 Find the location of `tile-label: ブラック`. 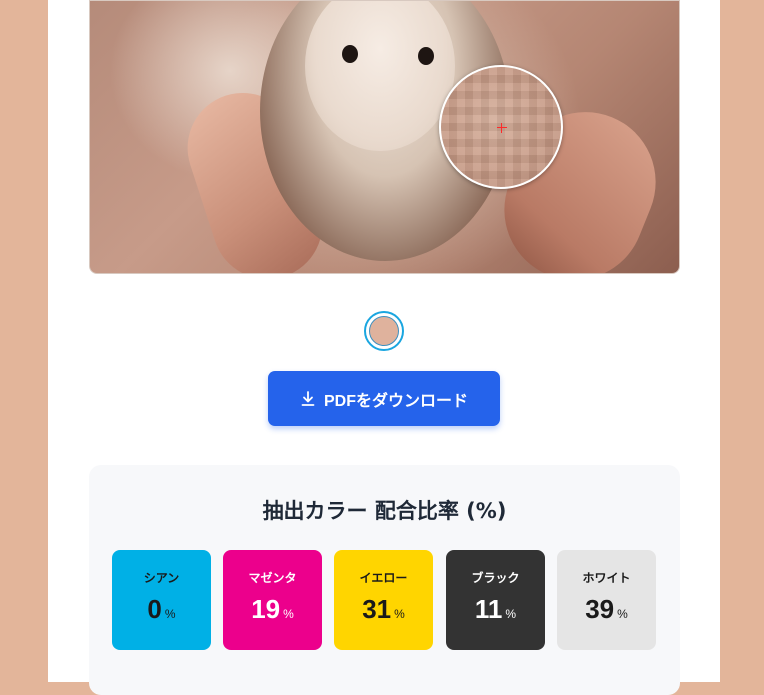

tile-label: ブラック is located at coordinates (495, 578).